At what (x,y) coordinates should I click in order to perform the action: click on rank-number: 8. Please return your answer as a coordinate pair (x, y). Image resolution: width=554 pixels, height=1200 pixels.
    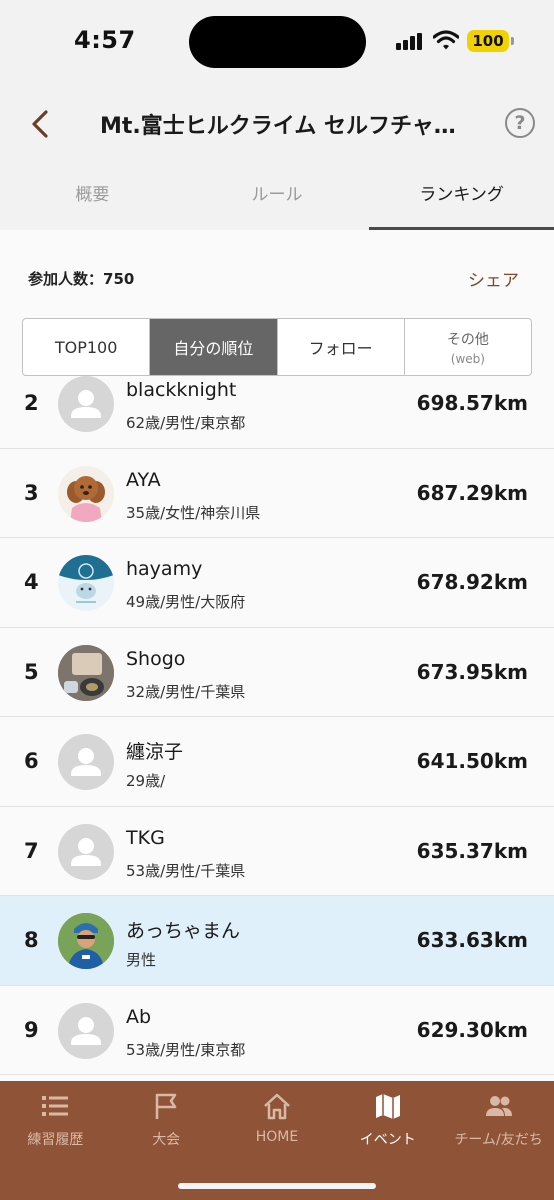
    Looking at the image, I should click on (31, 940).